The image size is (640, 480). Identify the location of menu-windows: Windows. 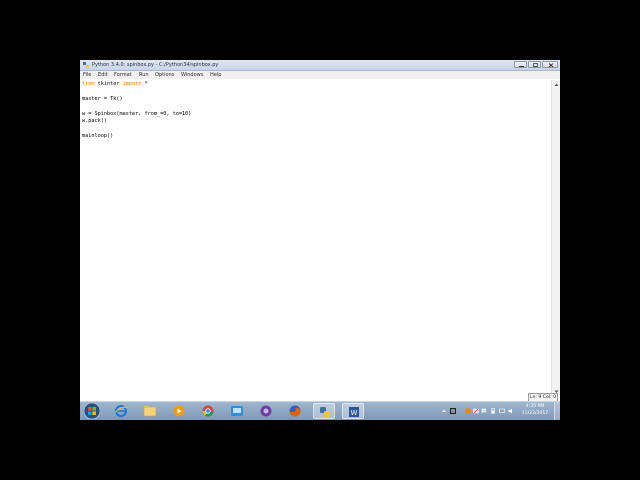
(192, 75).